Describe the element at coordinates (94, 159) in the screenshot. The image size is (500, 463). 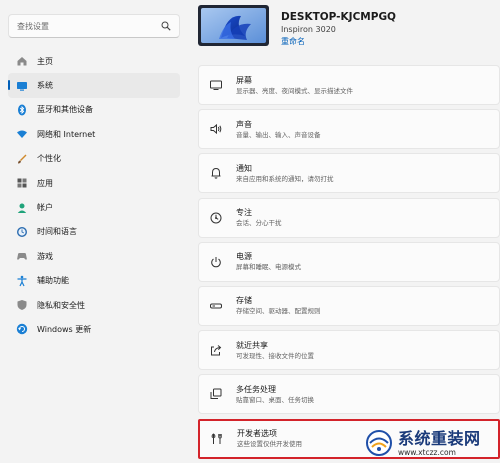
I see `sidebar-item-personalization: 个性化` at that location.